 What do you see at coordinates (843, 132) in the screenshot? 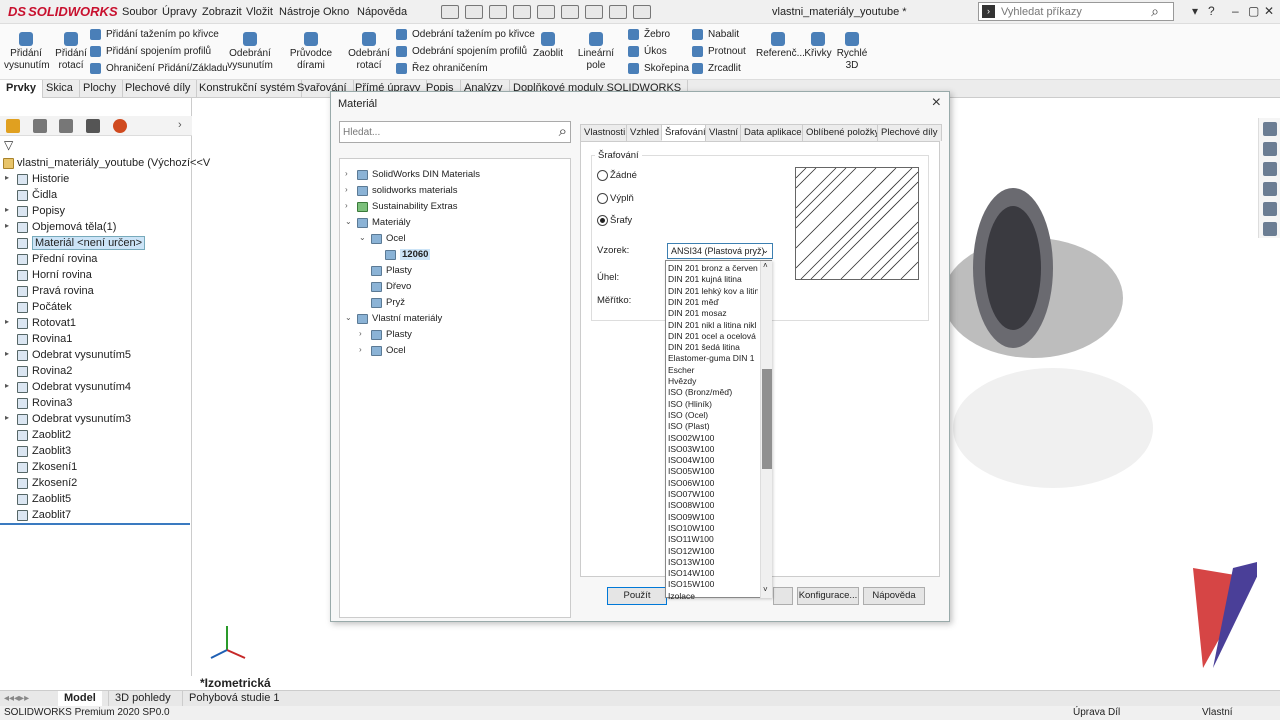
I see `tab-oblibene-polozky: Oblíbené položky` at bounding box center [843, 132].